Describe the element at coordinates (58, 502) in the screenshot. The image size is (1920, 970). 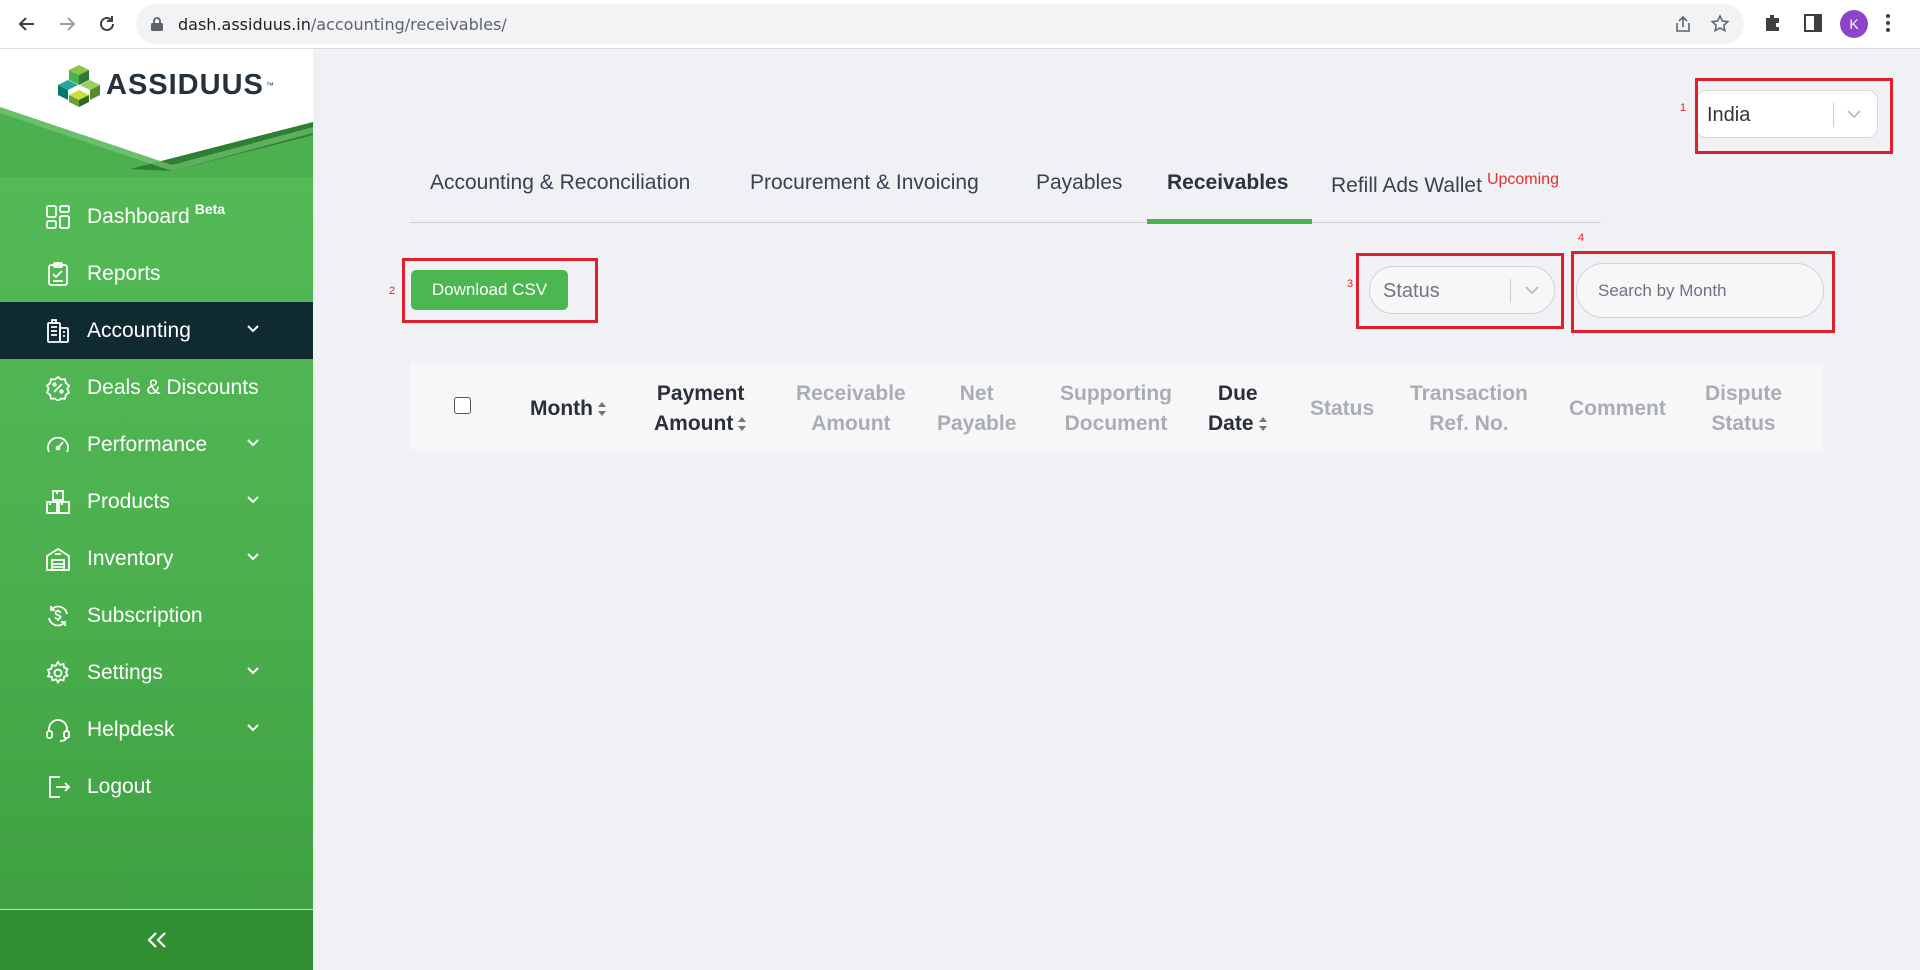
I see `boxes-icon` at that location.